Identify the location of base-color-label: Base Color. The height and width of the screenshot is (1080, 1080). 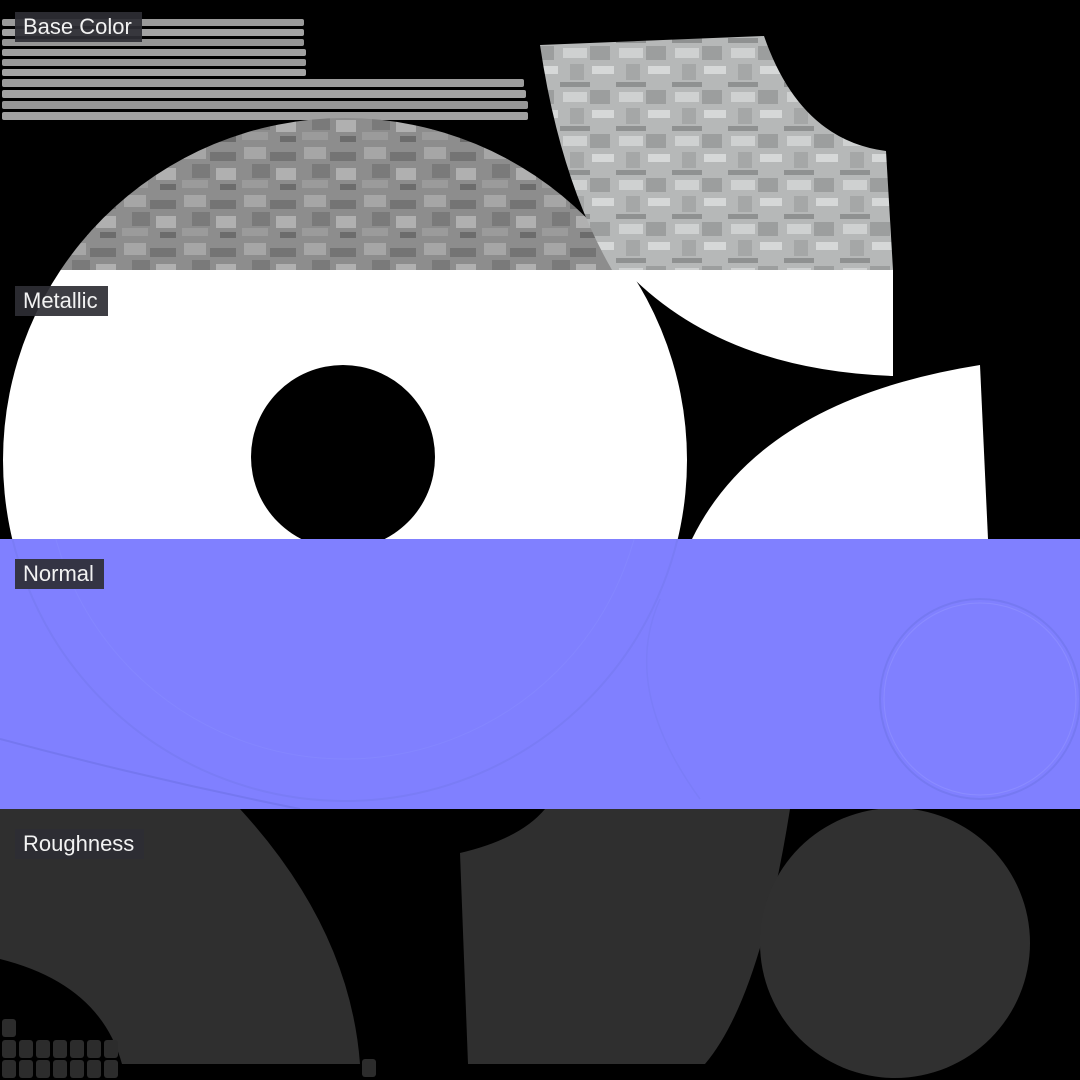
(78, 27).